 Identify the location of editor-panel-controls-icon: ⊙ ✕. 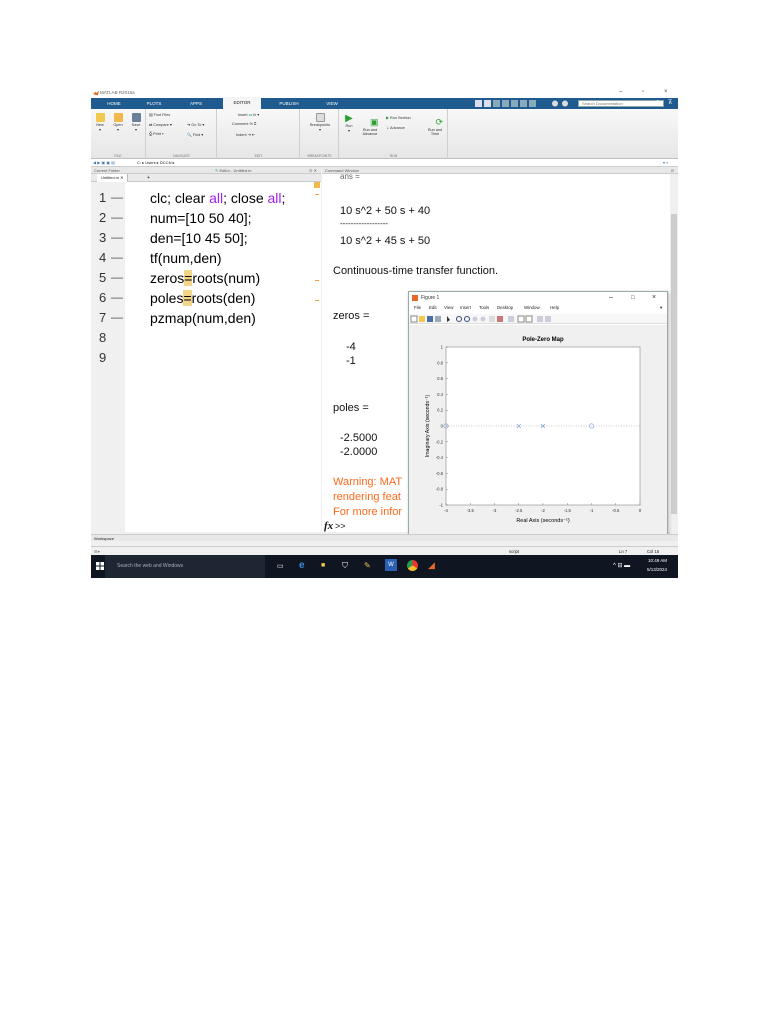
(313, 170).